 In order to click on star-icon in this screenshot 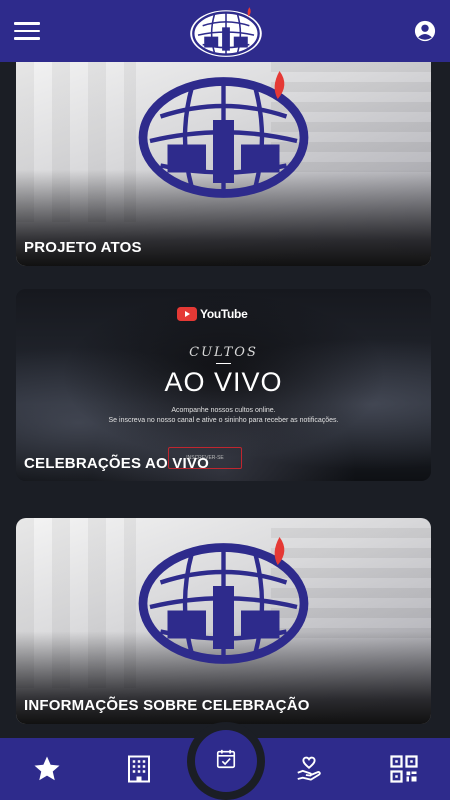, I will do `click(47, 769)`.